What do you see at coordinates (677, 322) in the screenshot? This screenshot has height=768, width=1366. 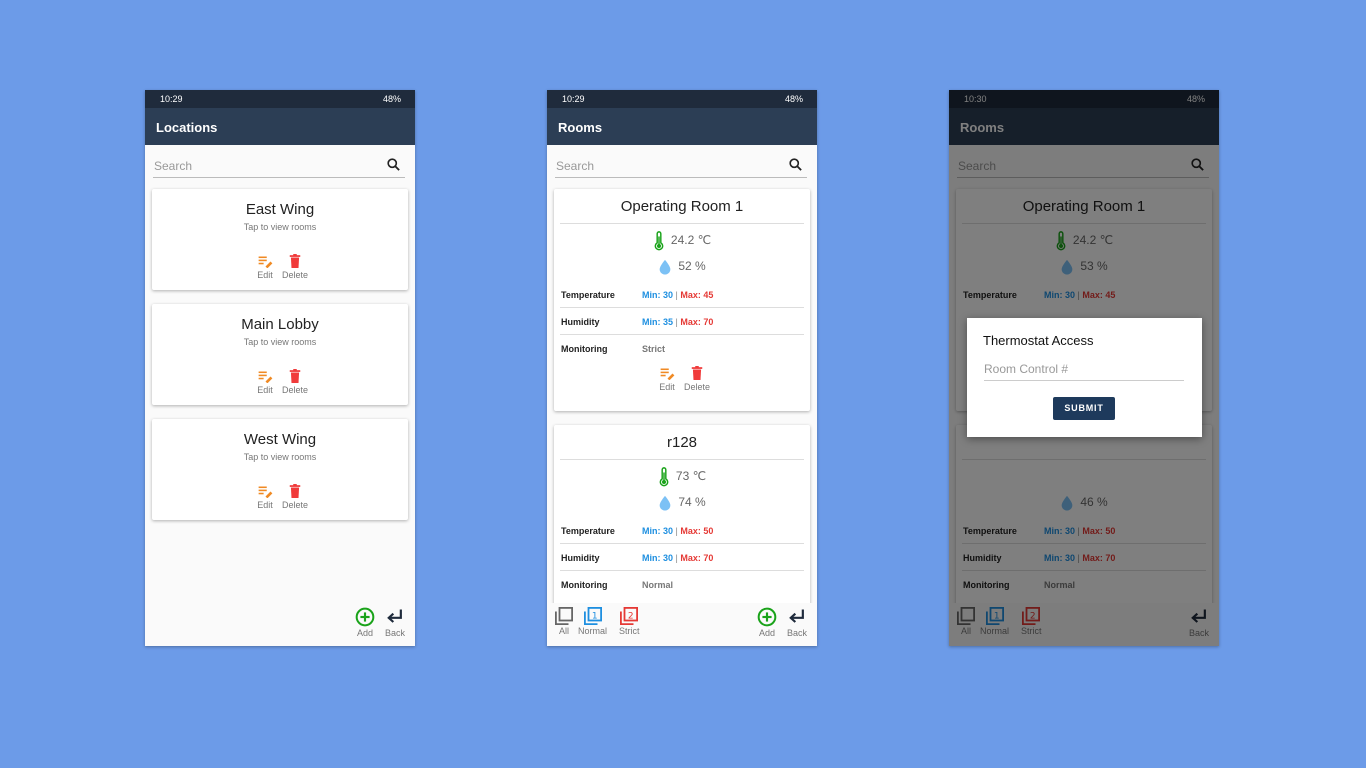 I see `setting-value: Min: 35 | Max: 70` at bounding box center [677, 322].